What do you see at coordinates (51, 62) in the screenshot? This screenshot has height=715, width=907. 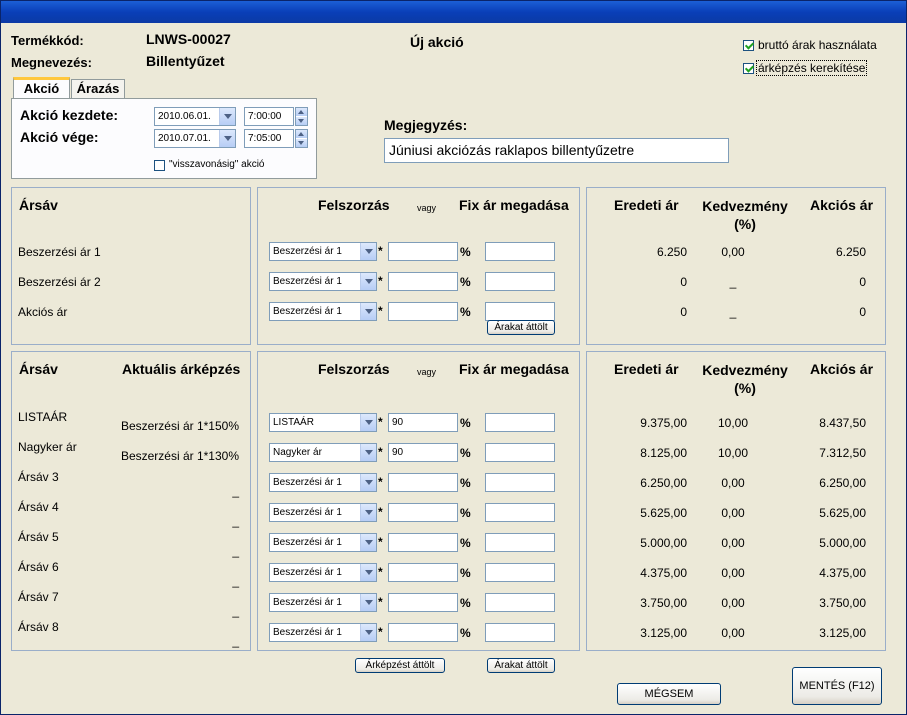 I see `product-name-label: Megnevezés:` at bounding box center [51, 62].